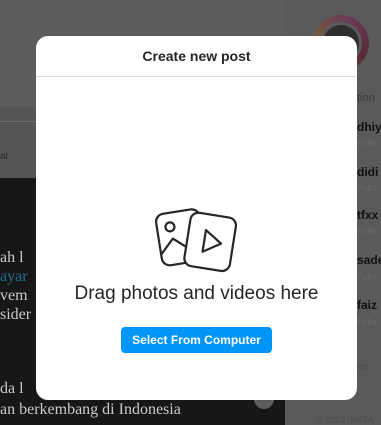  What do you see at coordinates (16, 314) in the screenshot?
I see `background-feed-line: sider` at bounding box center [16, 314].